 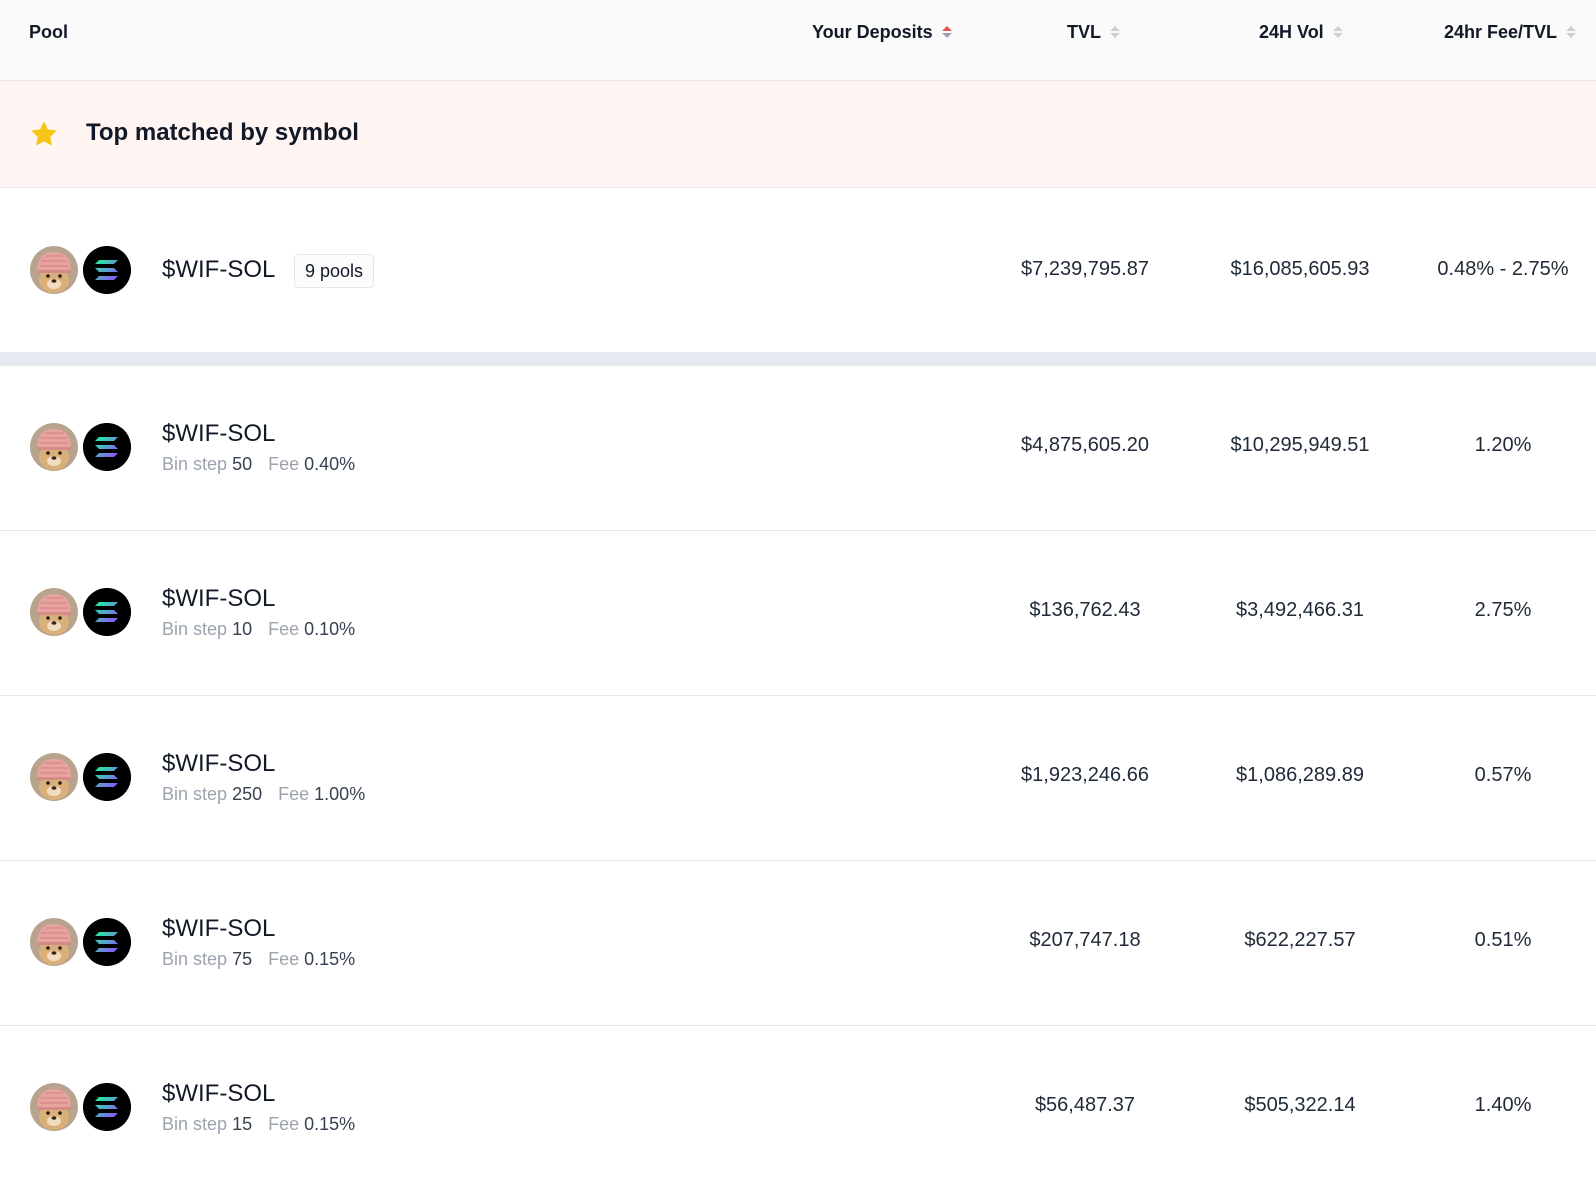 What do you see at coordinates (44, 133) in the screenshot?
I see `star-icon` at bounding box center [44, 133].